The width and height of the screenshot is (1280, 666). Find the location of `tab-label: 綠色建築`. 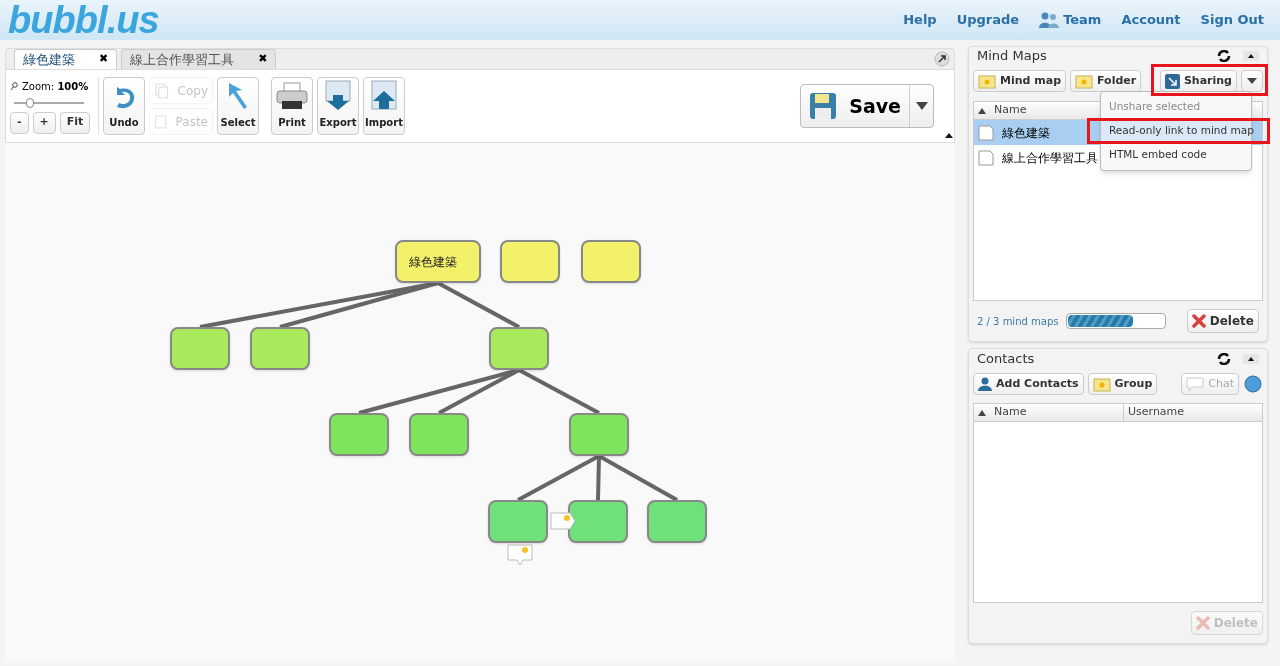

tab-label: 綠色建築 is located at coordinates (49, 59).